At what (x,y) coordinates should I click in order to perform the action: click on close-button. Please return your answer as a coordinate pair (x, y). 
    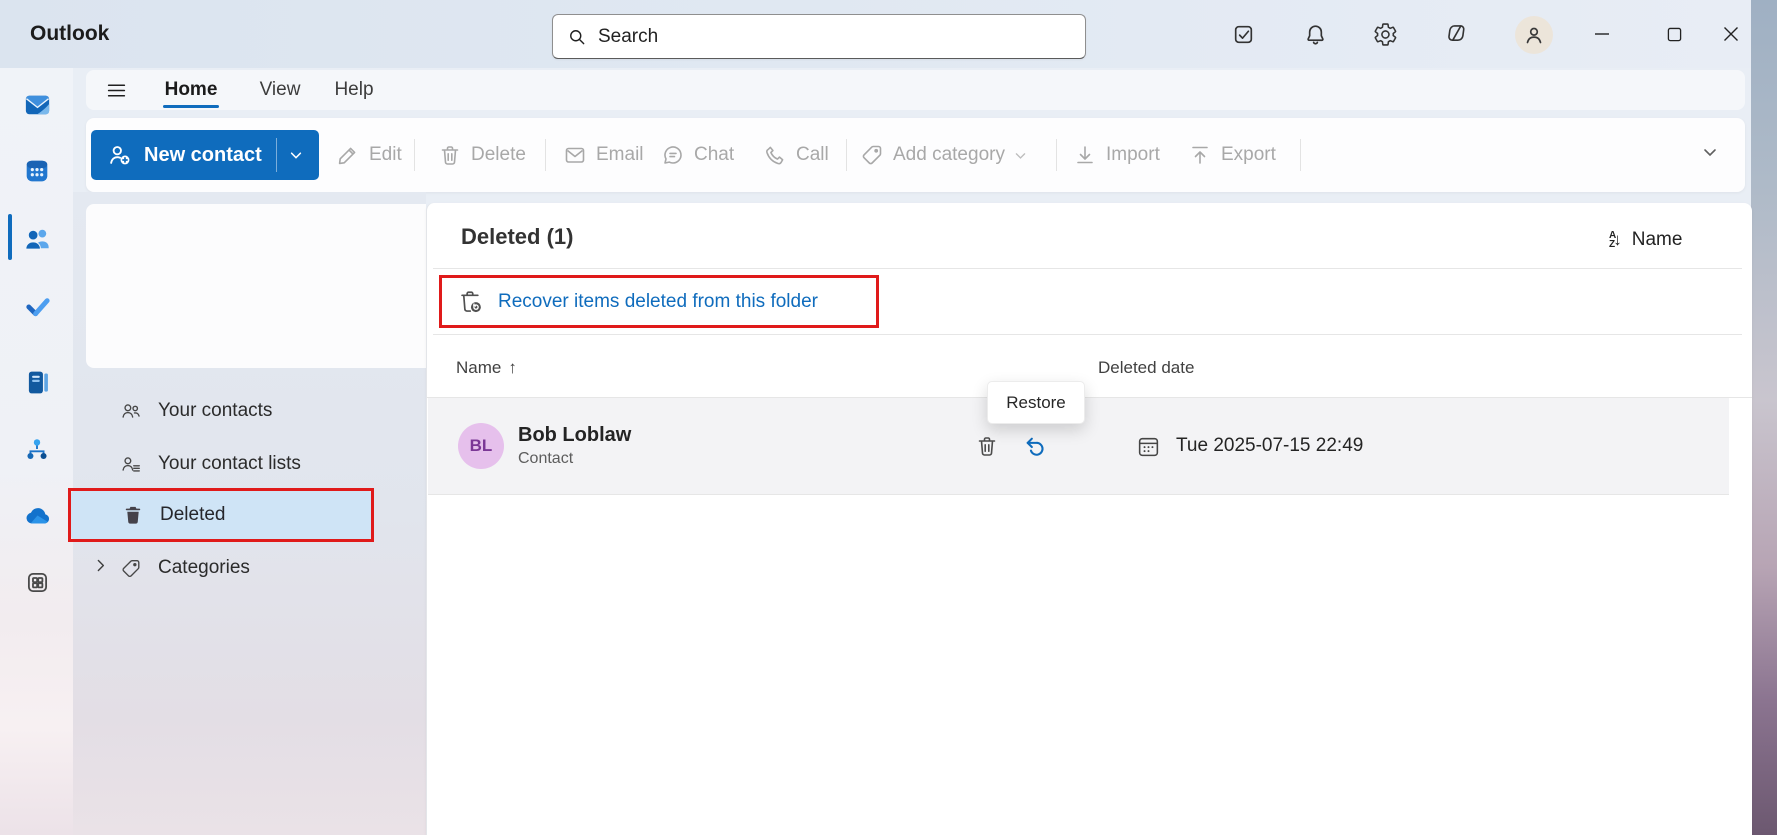
    Looking at the image, I should click on (1731, 34).